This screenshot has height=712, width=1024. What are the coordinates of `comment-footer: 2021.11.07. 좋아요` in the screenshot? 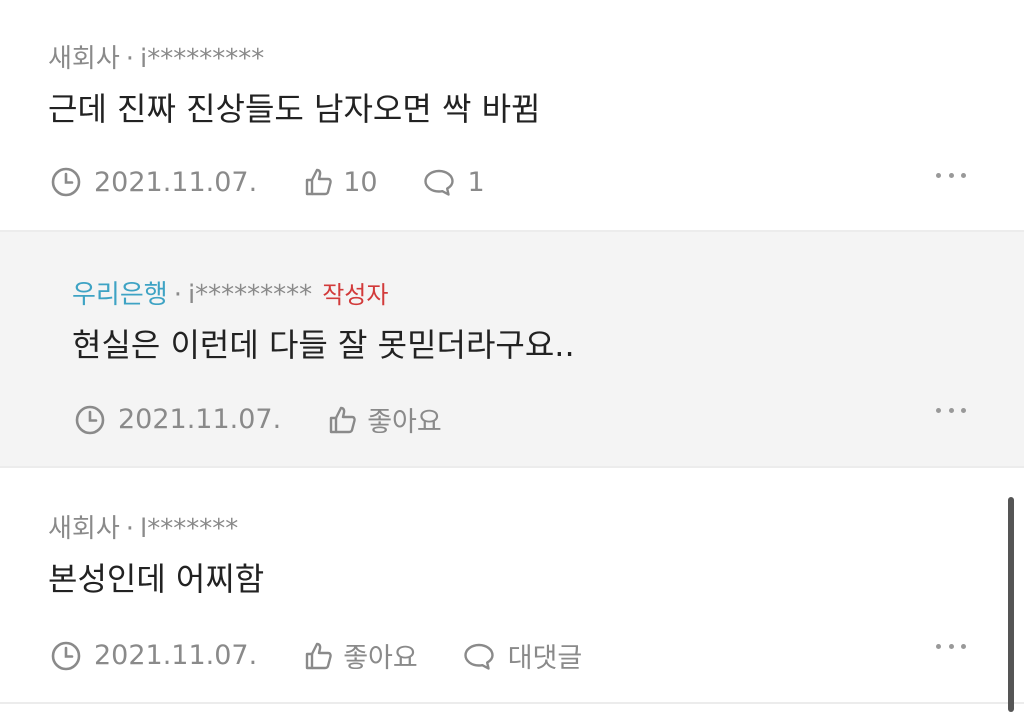 It's located at (258, 419).